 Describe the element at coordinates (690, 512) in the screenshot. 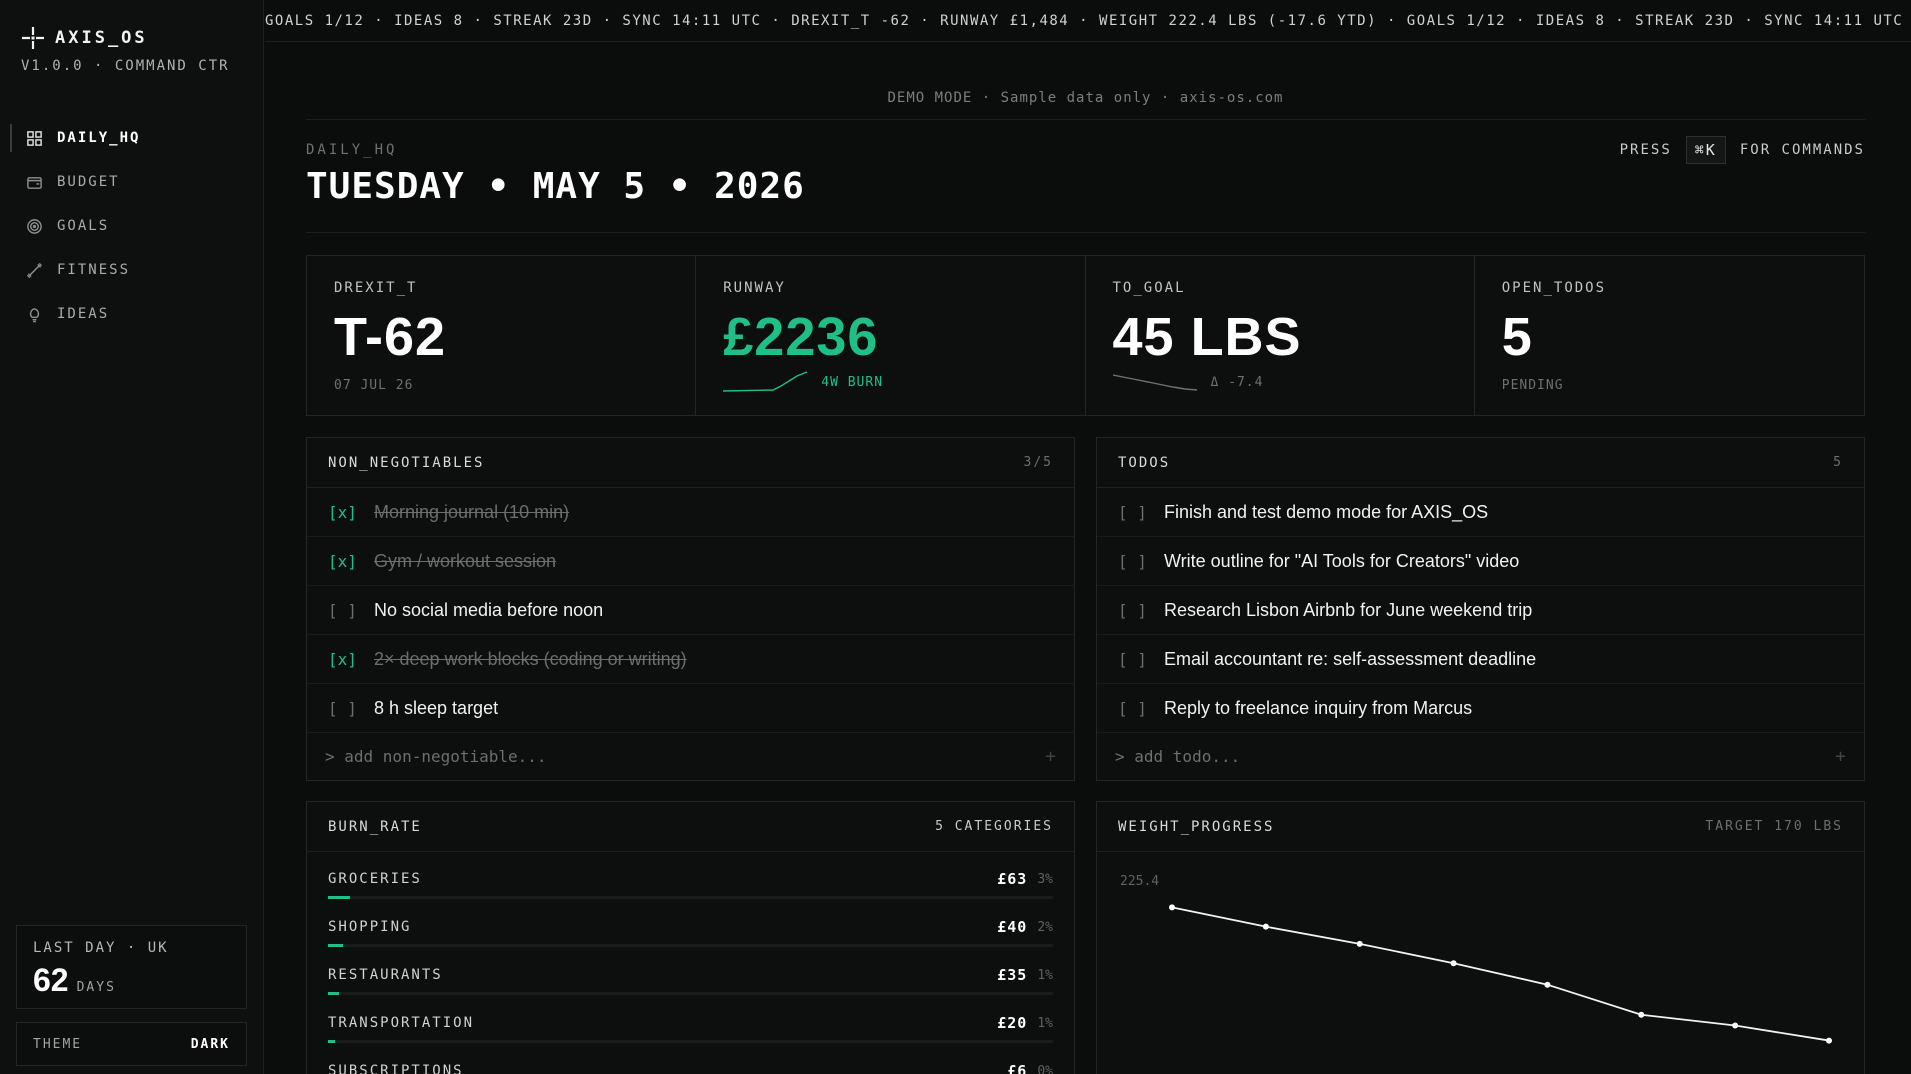

I see `list-item: [x] Morning journal (10 min)` at that location.